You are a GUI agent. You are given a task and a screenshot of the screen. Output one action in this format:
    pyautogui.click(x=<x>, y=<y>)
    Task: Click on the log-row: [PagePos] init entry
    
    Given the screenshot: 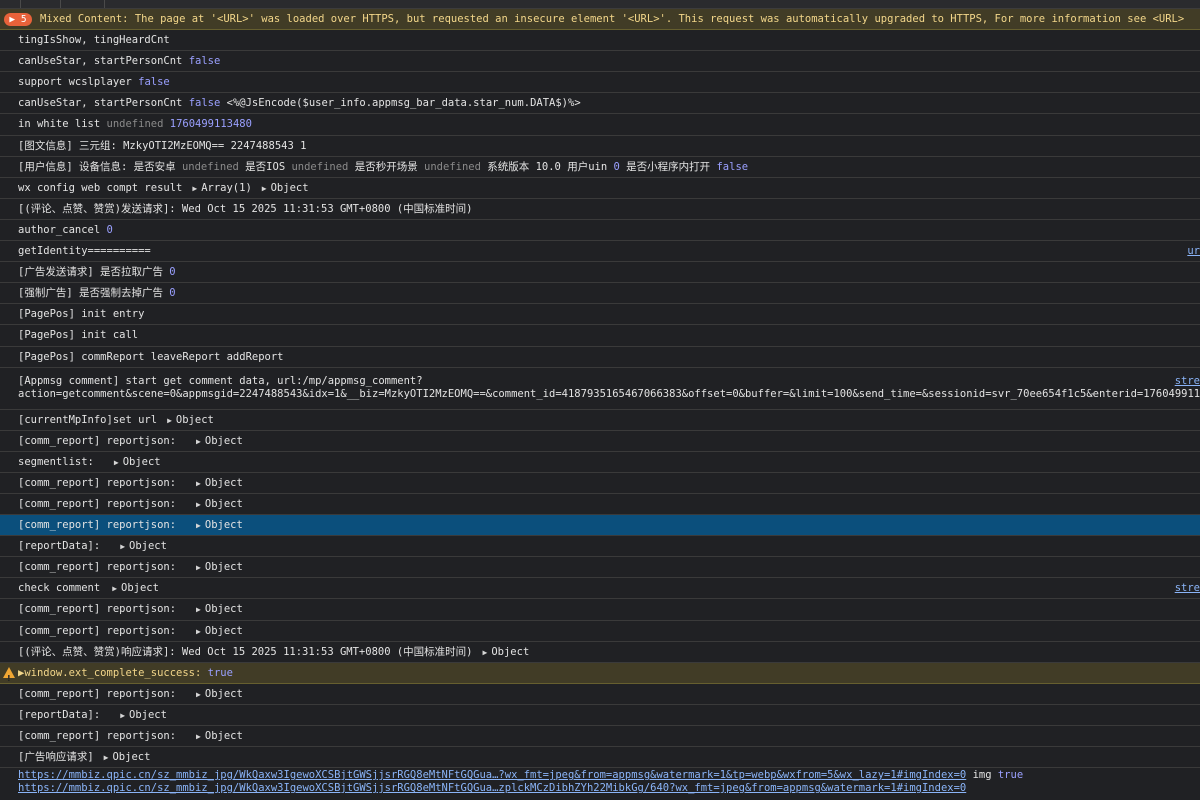 What is the action you would take?
    pyautogui.click(x=600, y=315)
    